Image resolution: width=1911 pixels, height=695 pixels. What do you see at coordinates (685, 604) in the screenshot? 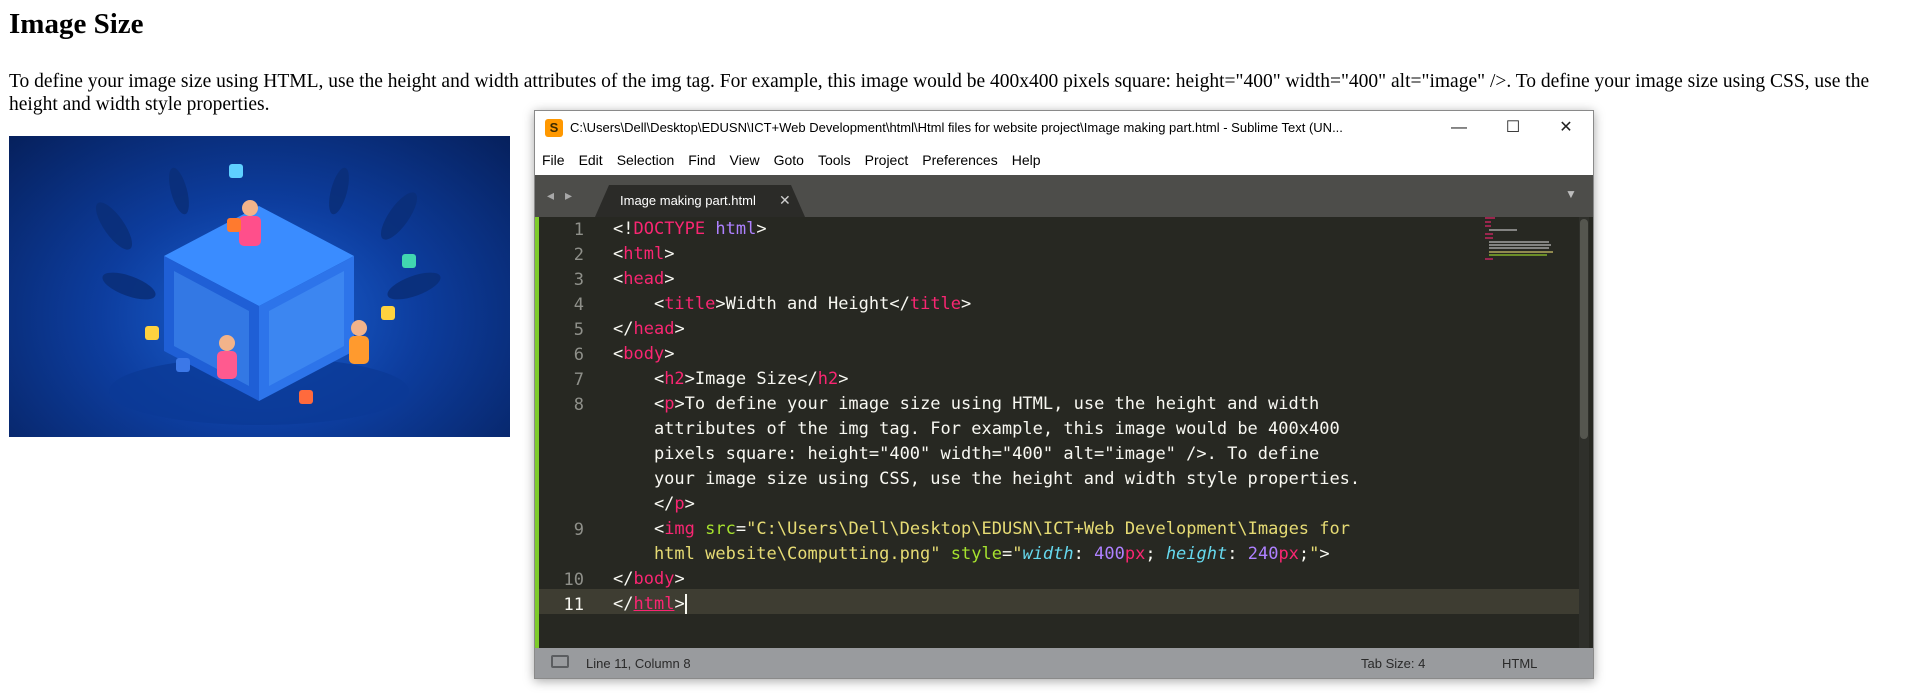
I see `text-cursor` at bounding box center [685, 604].